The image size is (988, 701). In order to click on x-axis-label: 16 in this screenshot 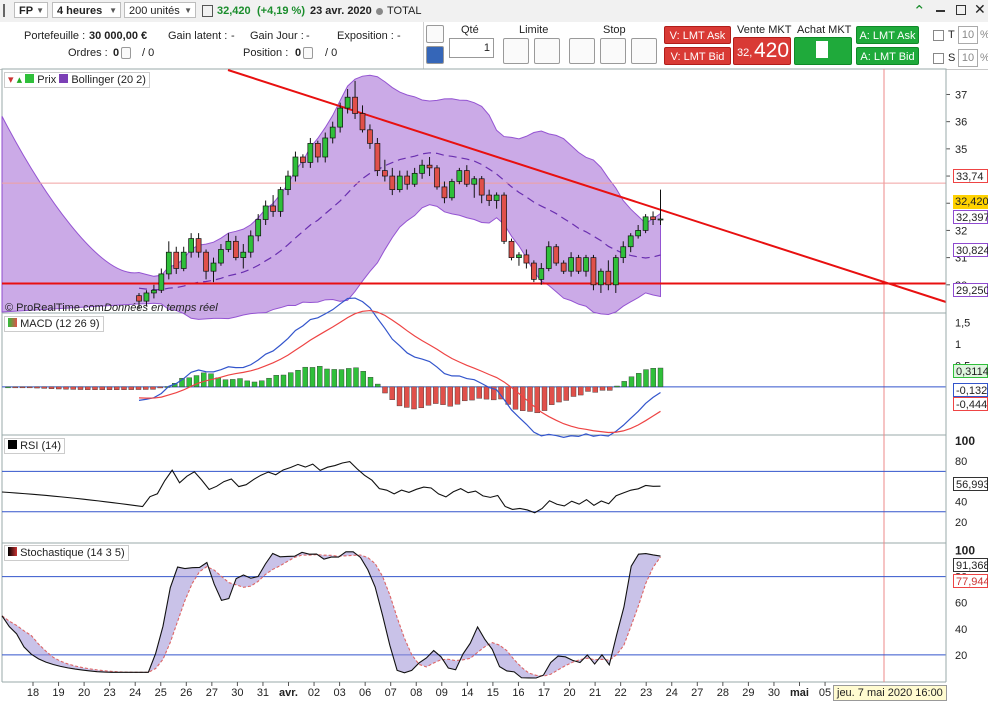, I will do `click(518, 693)`.